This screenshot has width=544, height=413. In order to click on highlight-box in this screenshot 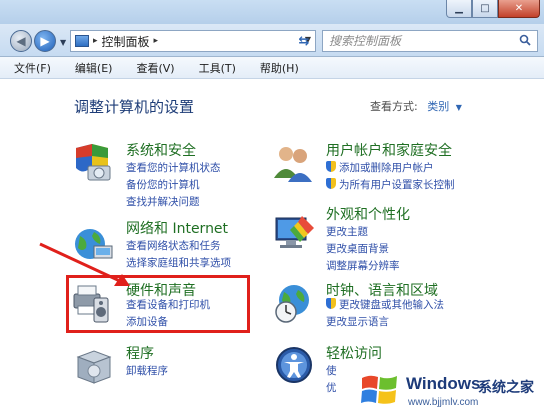, I will do `click(158, 304)`.